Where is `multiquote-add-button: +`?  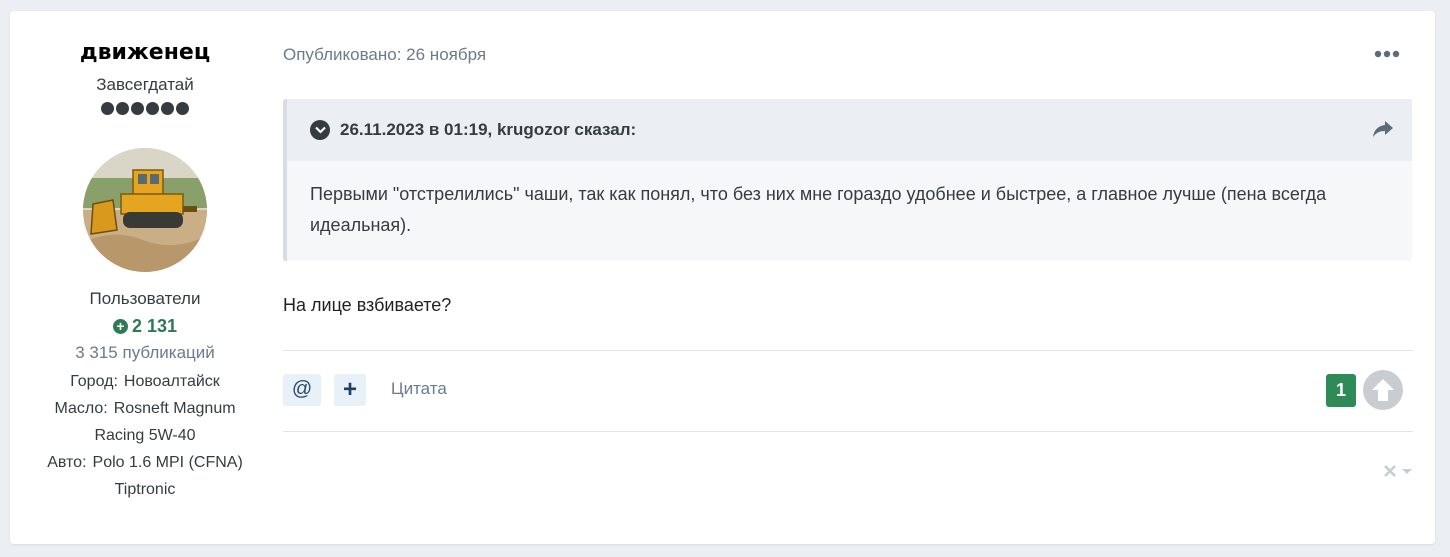 multiquote-add-button: + is located at coordinates (350, 390).